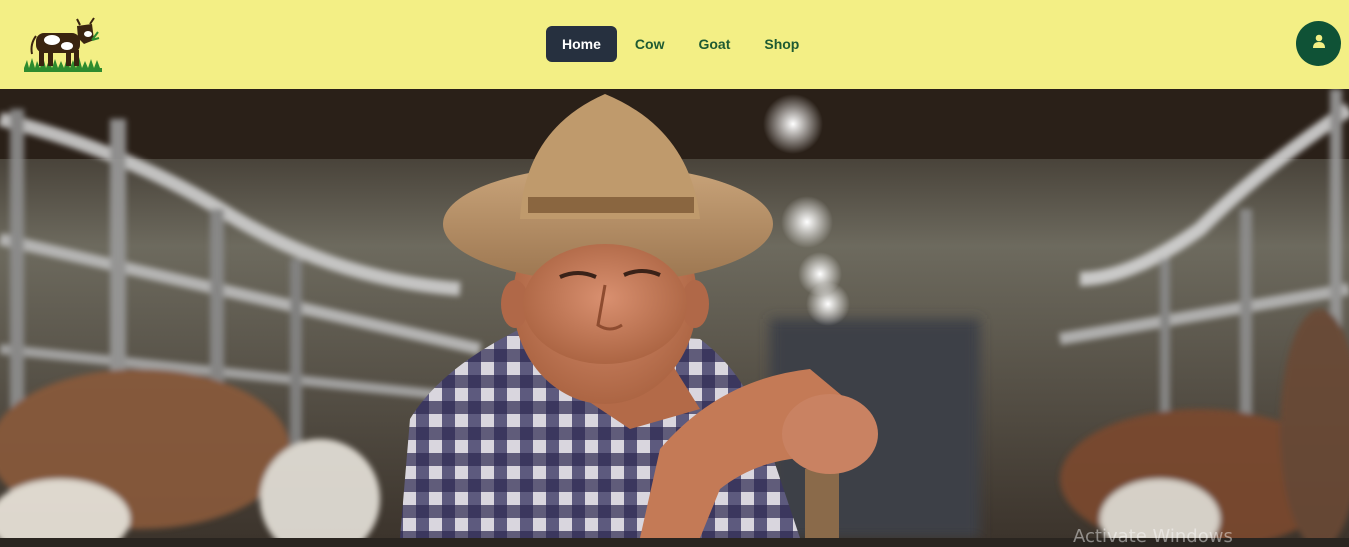 This screenshot has width=1349, height=547. Describe the element at coordinates (1153, 536) in the screenshot. I see `windows-activation-watermark: Activate Windows` at that location.